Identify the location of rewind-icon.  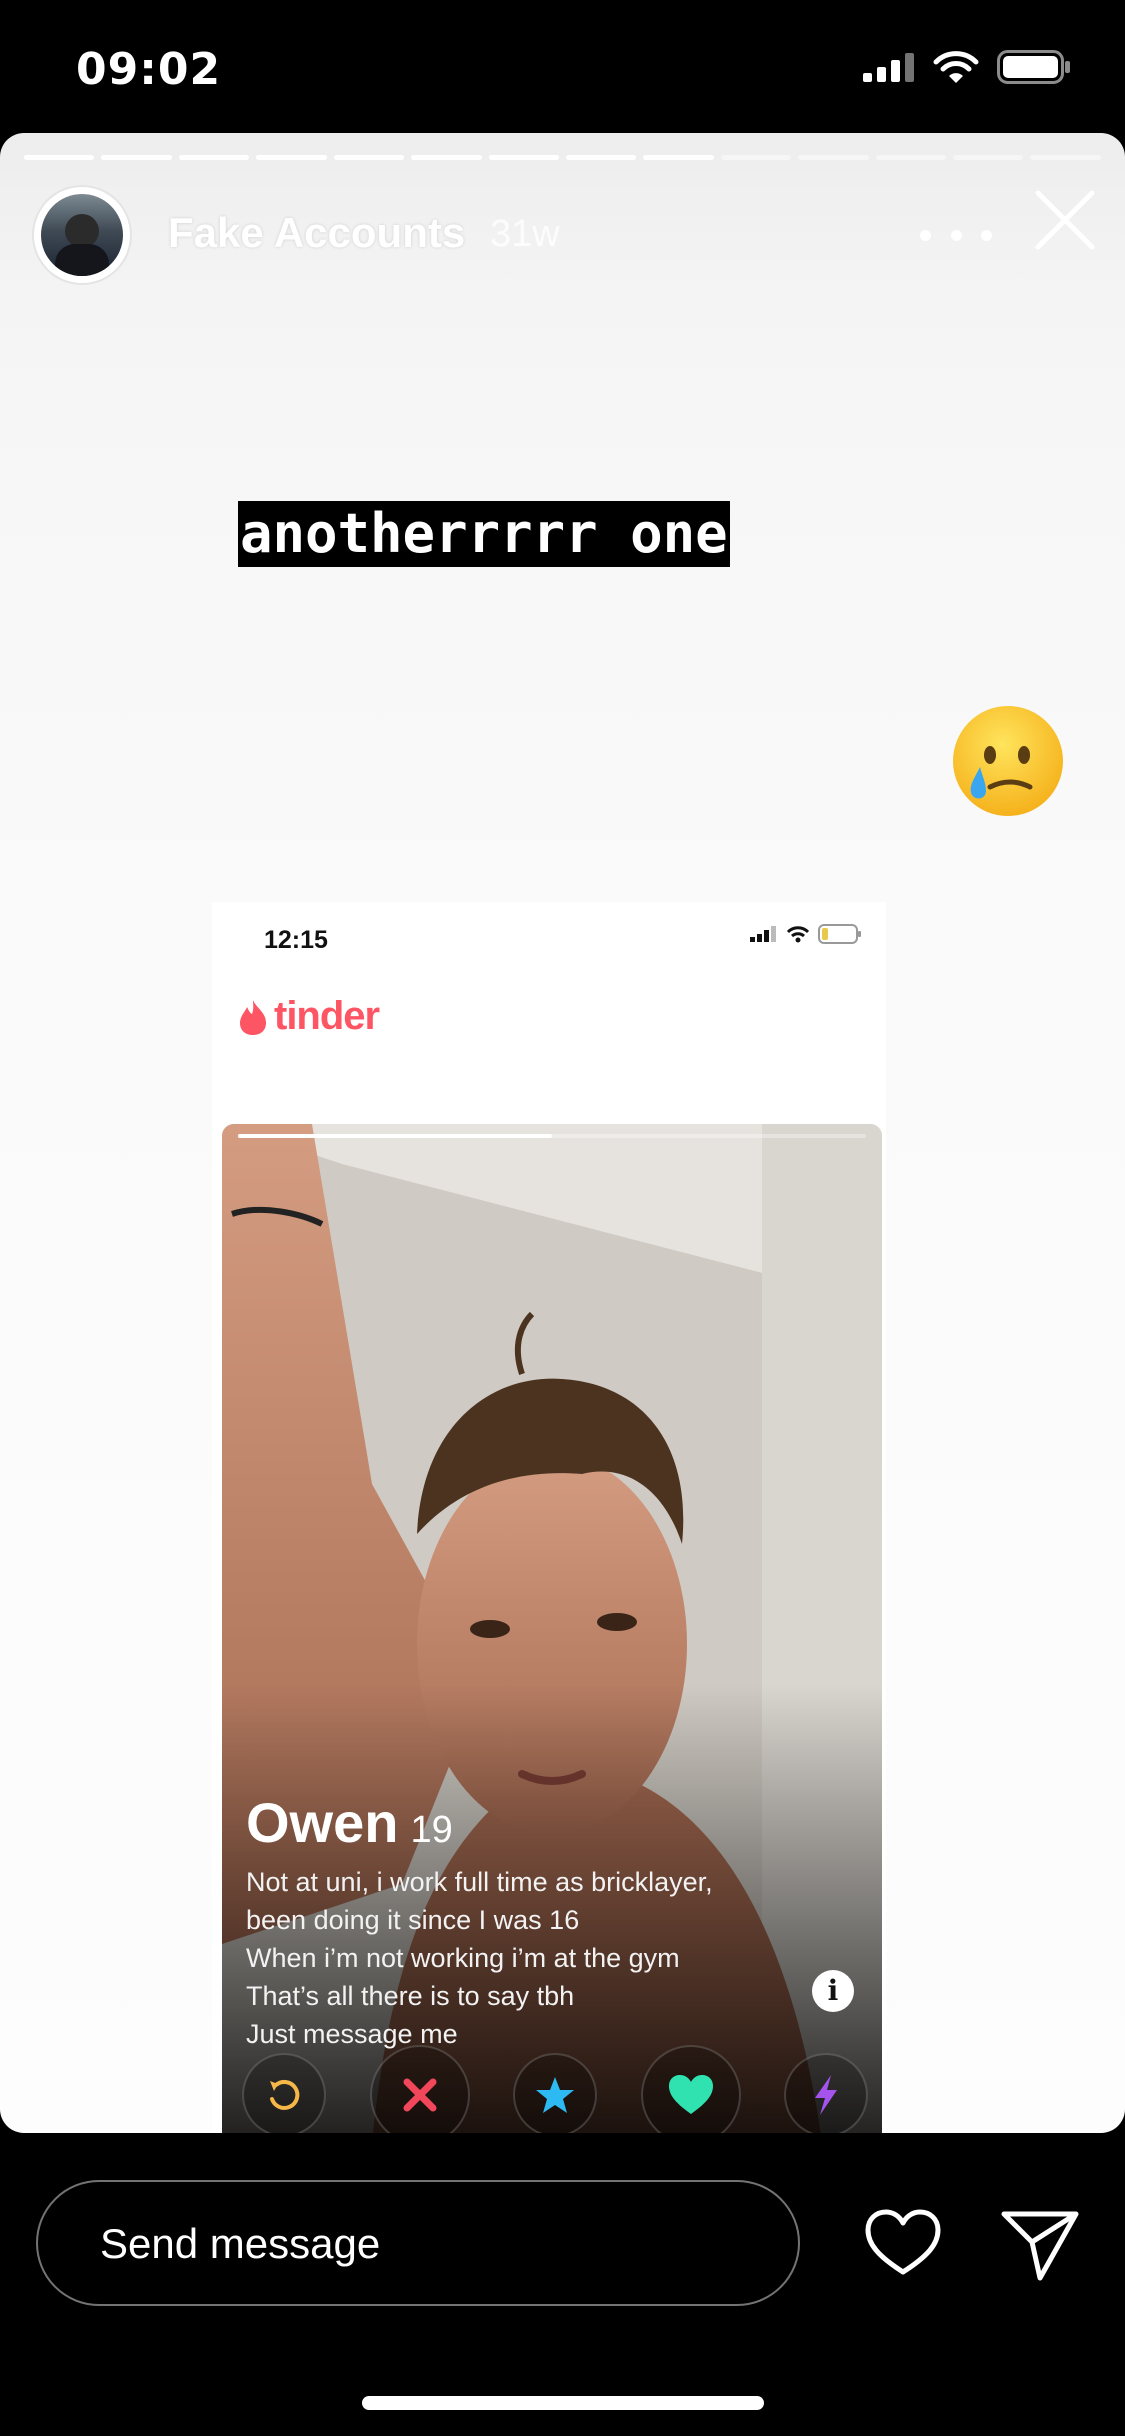
(285, 2094).